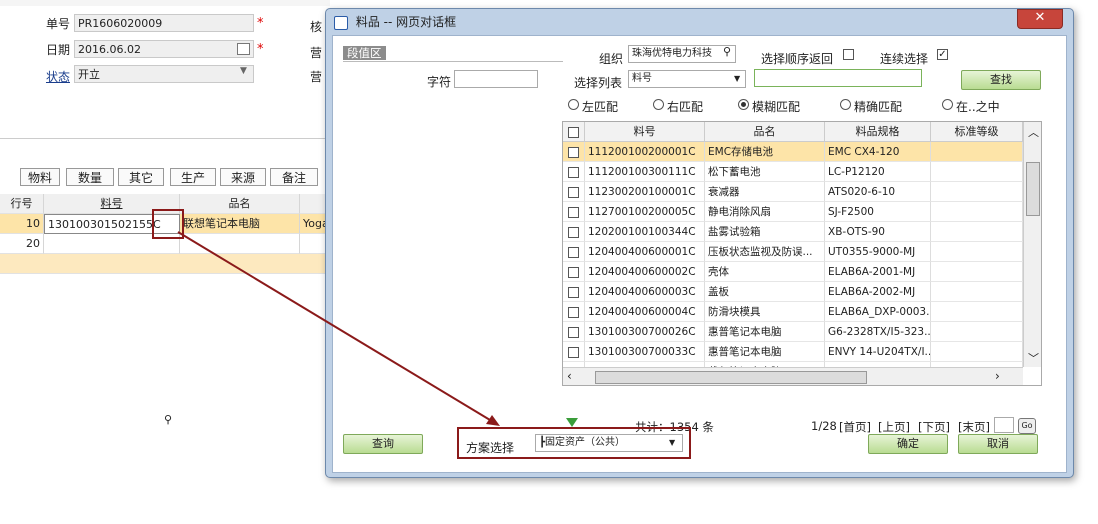 This screenshot has width=1098, height=524. I want to click on annotation-arrow, so click(338, 328).